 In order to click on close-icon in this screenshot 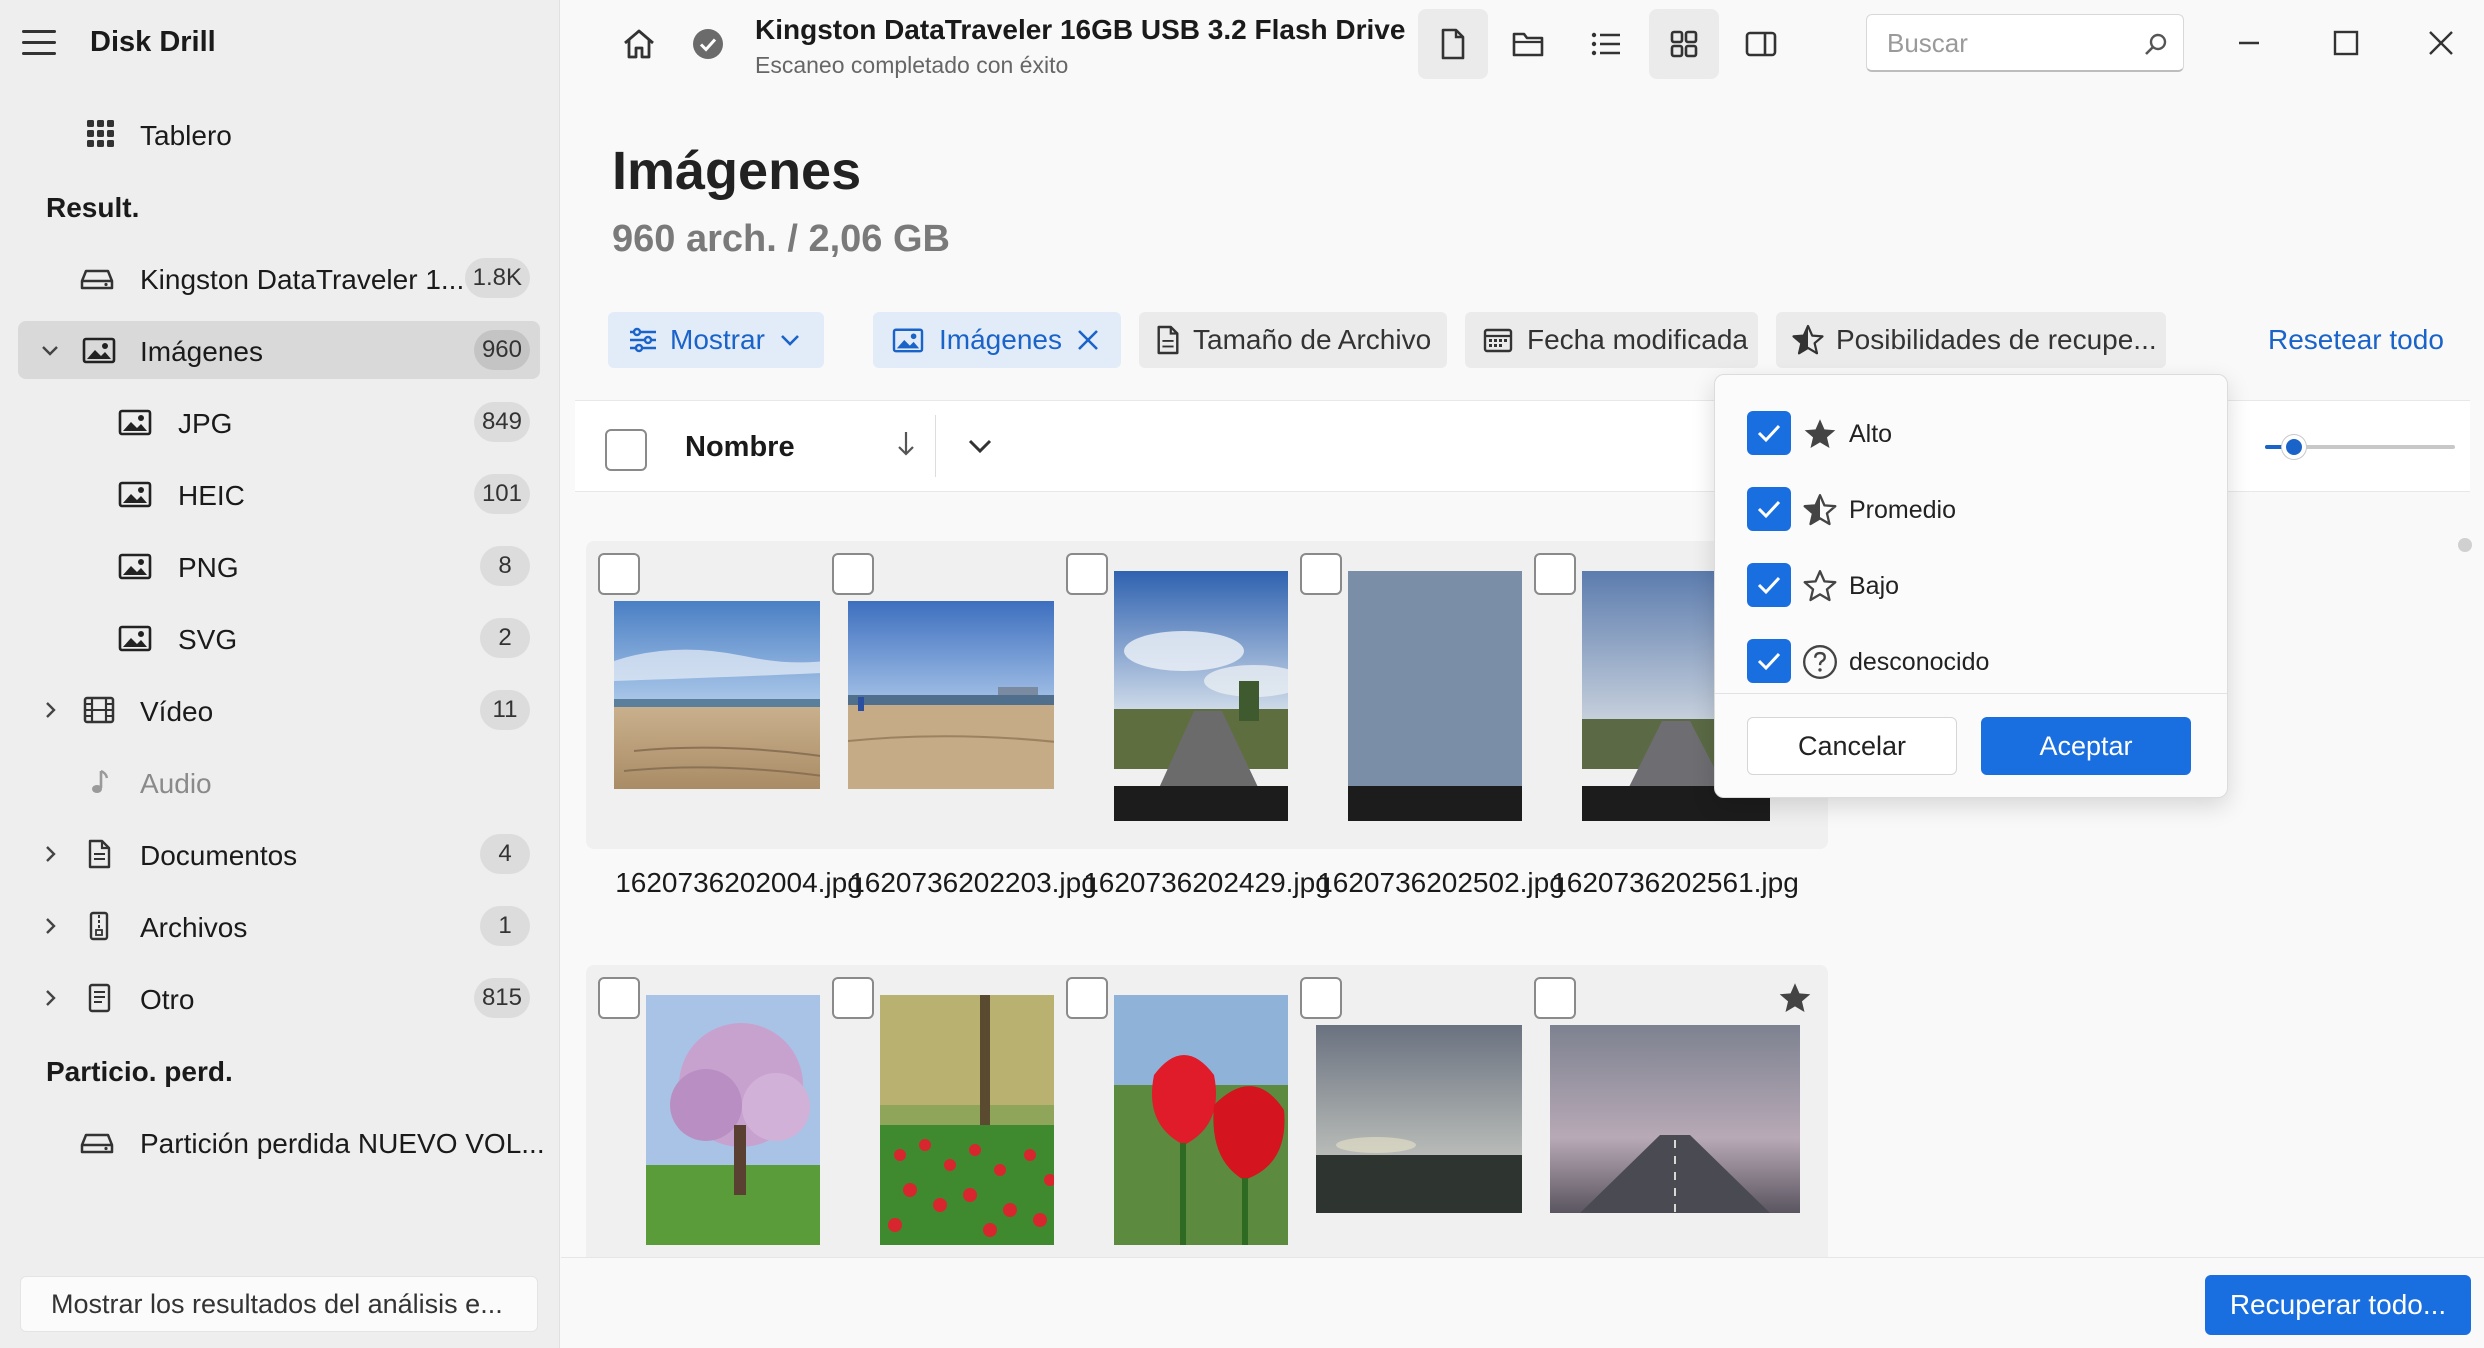, I will do `click(1088, 340)`.